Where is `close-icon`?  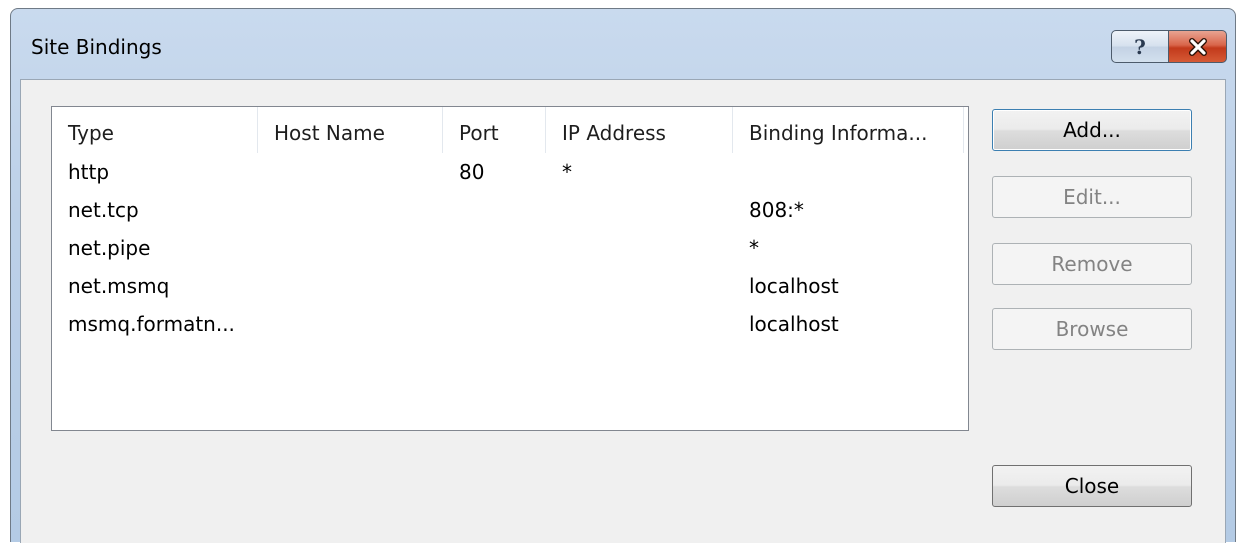 close-icon is located at coordinates (1197, 46).